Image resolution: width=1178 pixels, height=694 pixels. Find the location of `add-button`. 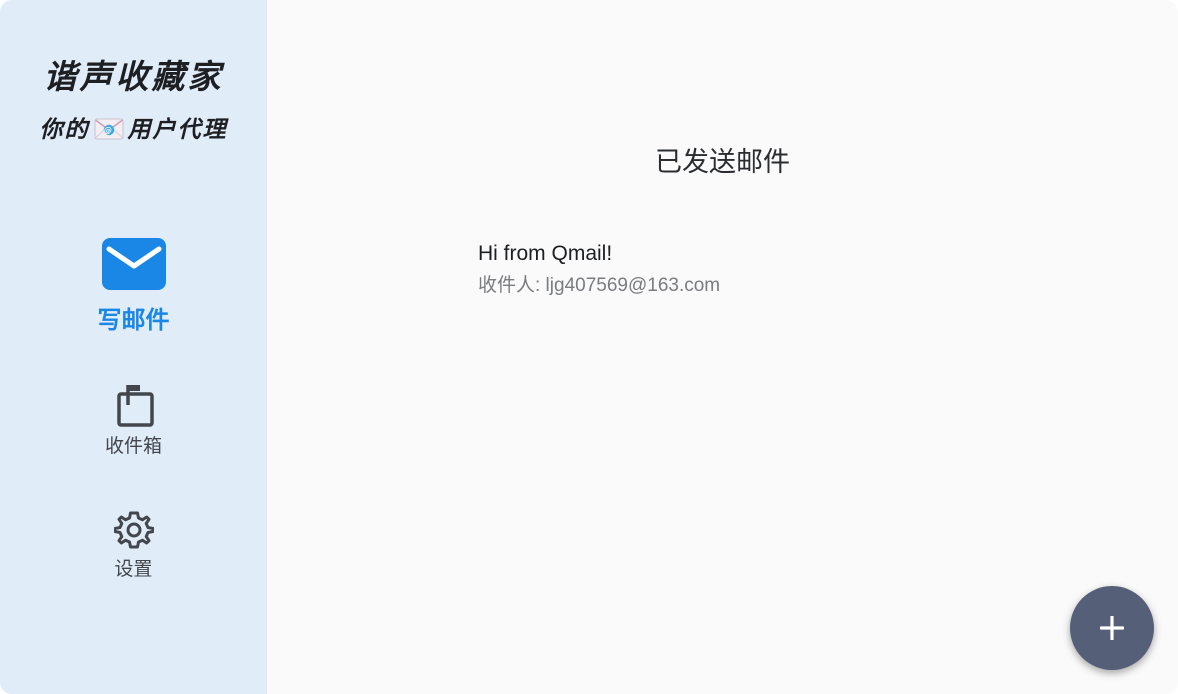

add-button is located at coordinates (1112, 628).